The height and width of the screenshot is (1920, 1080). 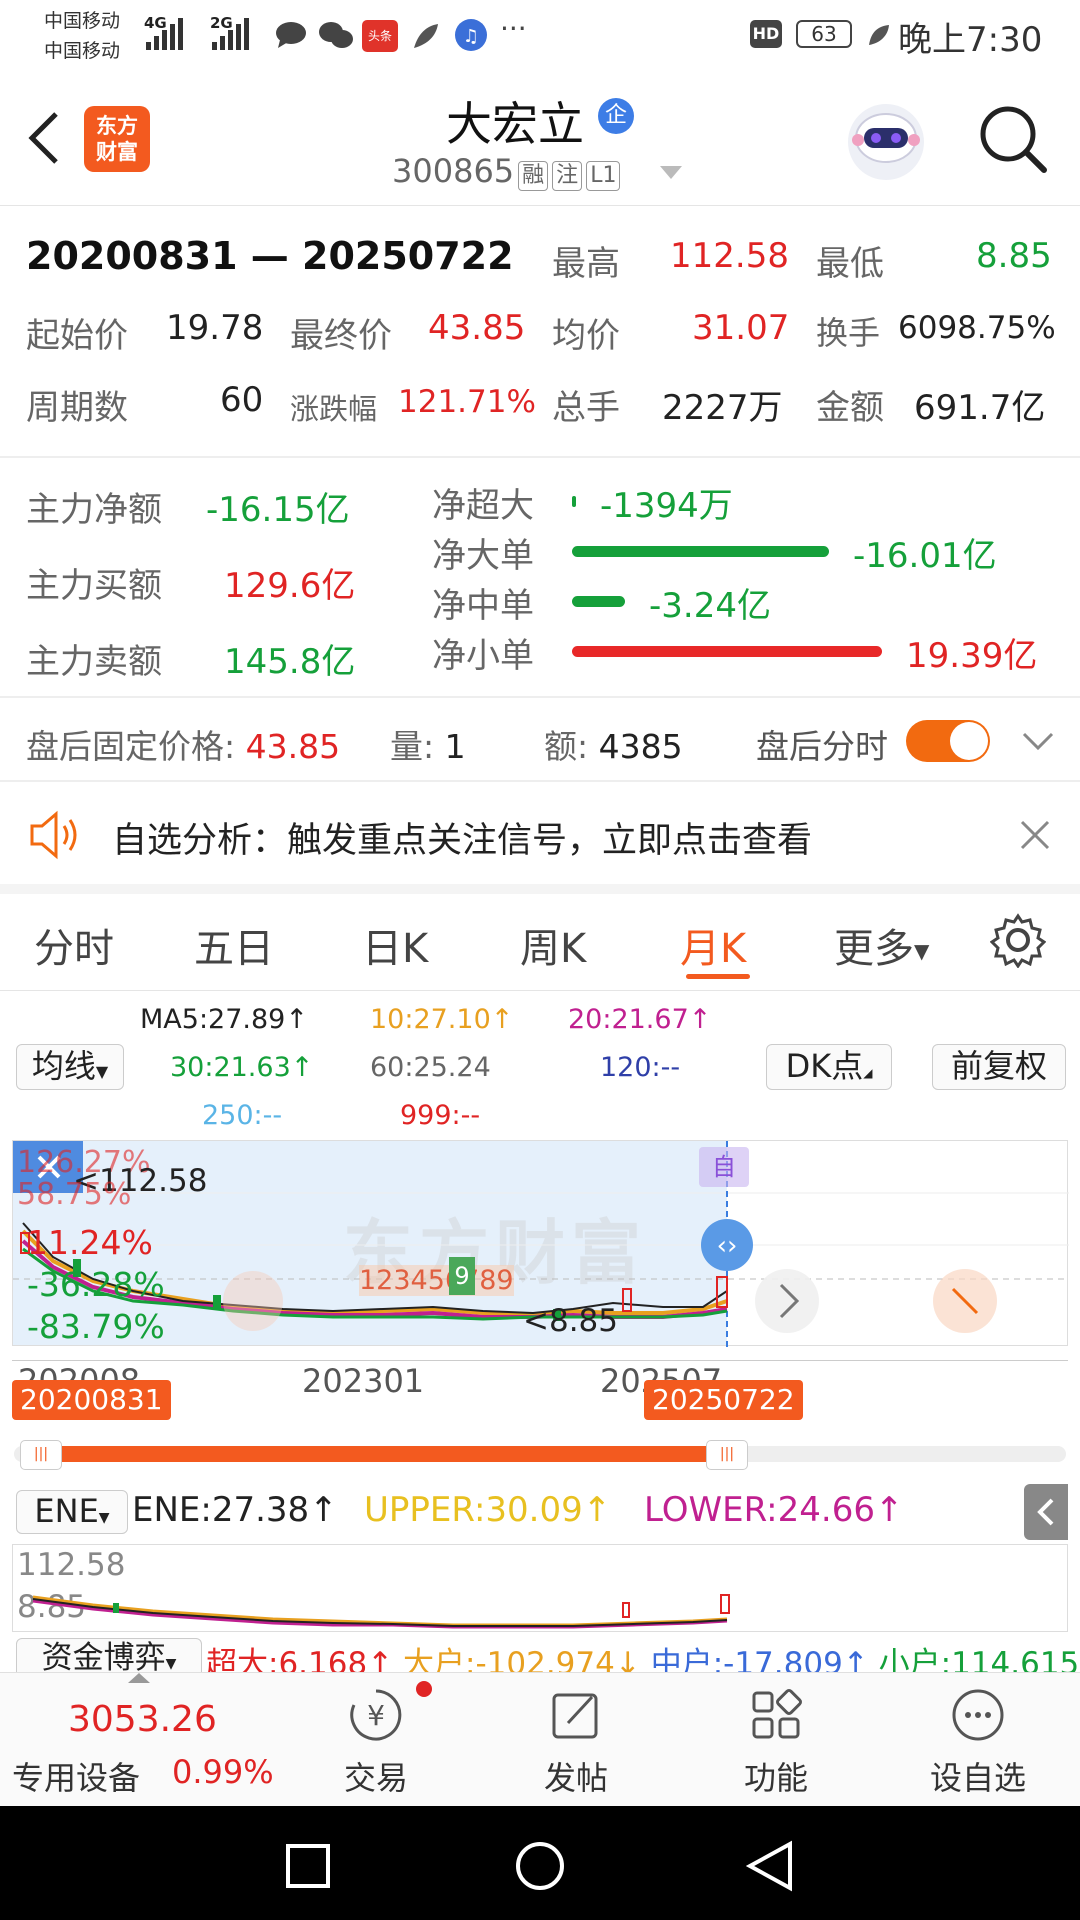 What do you see at coordinates (334, 409) in the screenshot?
I see `change-label: 涨跌幅` at bounding box center [334, 409].